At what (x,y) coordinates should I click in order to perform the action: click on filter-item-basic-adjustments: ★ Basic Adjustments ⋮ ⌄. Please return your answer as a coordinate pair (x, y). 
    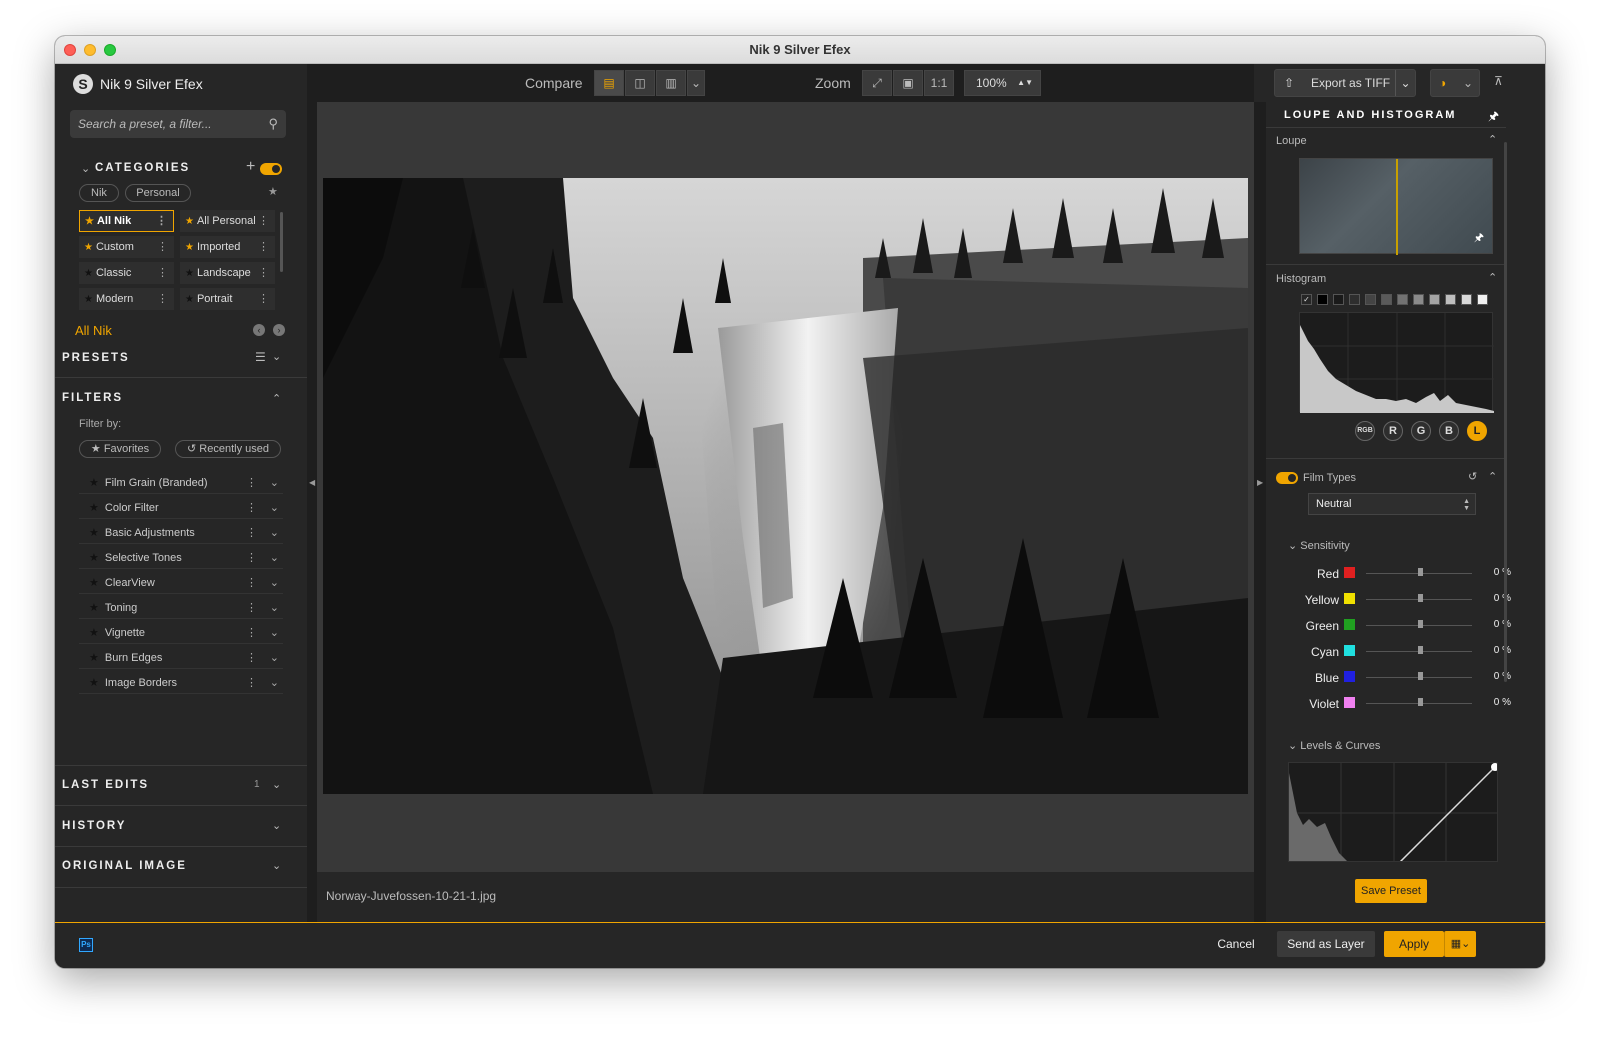
    Looking at the image, I should click on (181, 533).